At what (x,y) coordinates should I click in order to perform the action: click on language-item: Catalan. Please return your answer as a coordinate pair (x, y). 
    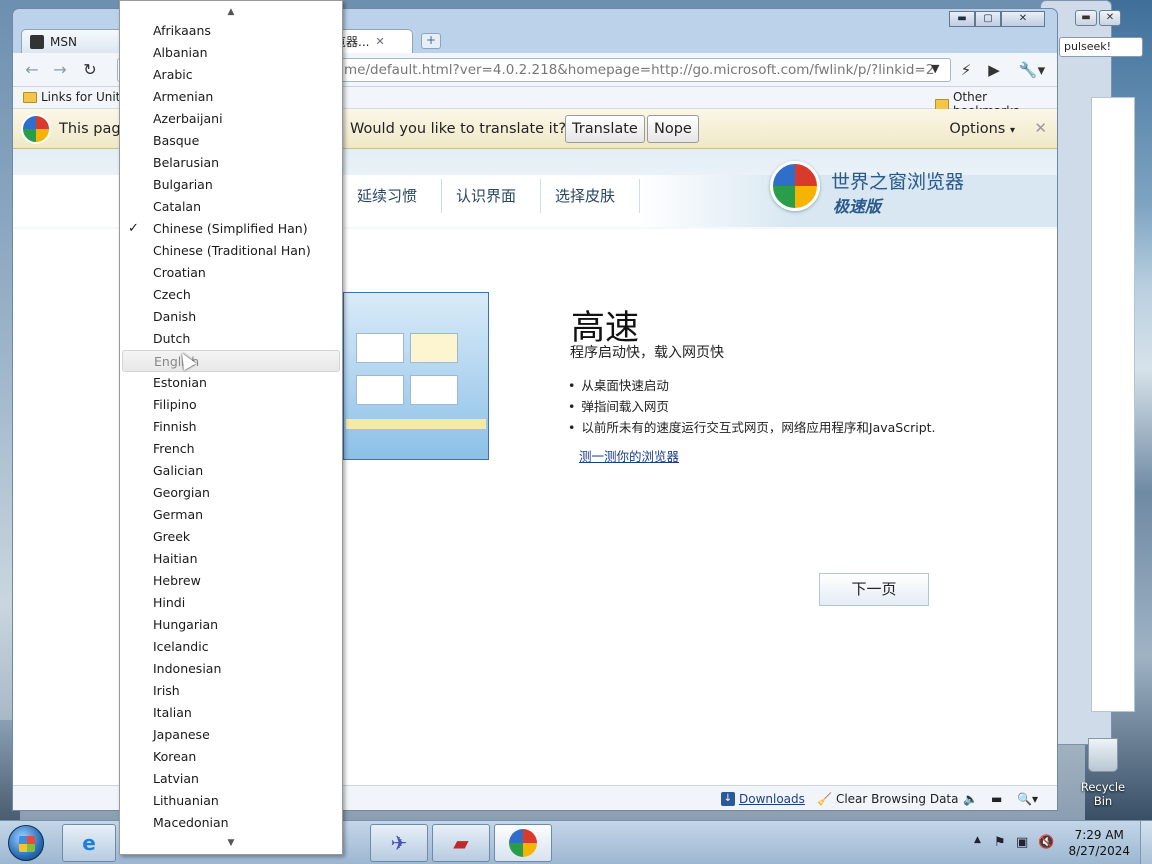
    Looking at the image, I should click on (231, 207).